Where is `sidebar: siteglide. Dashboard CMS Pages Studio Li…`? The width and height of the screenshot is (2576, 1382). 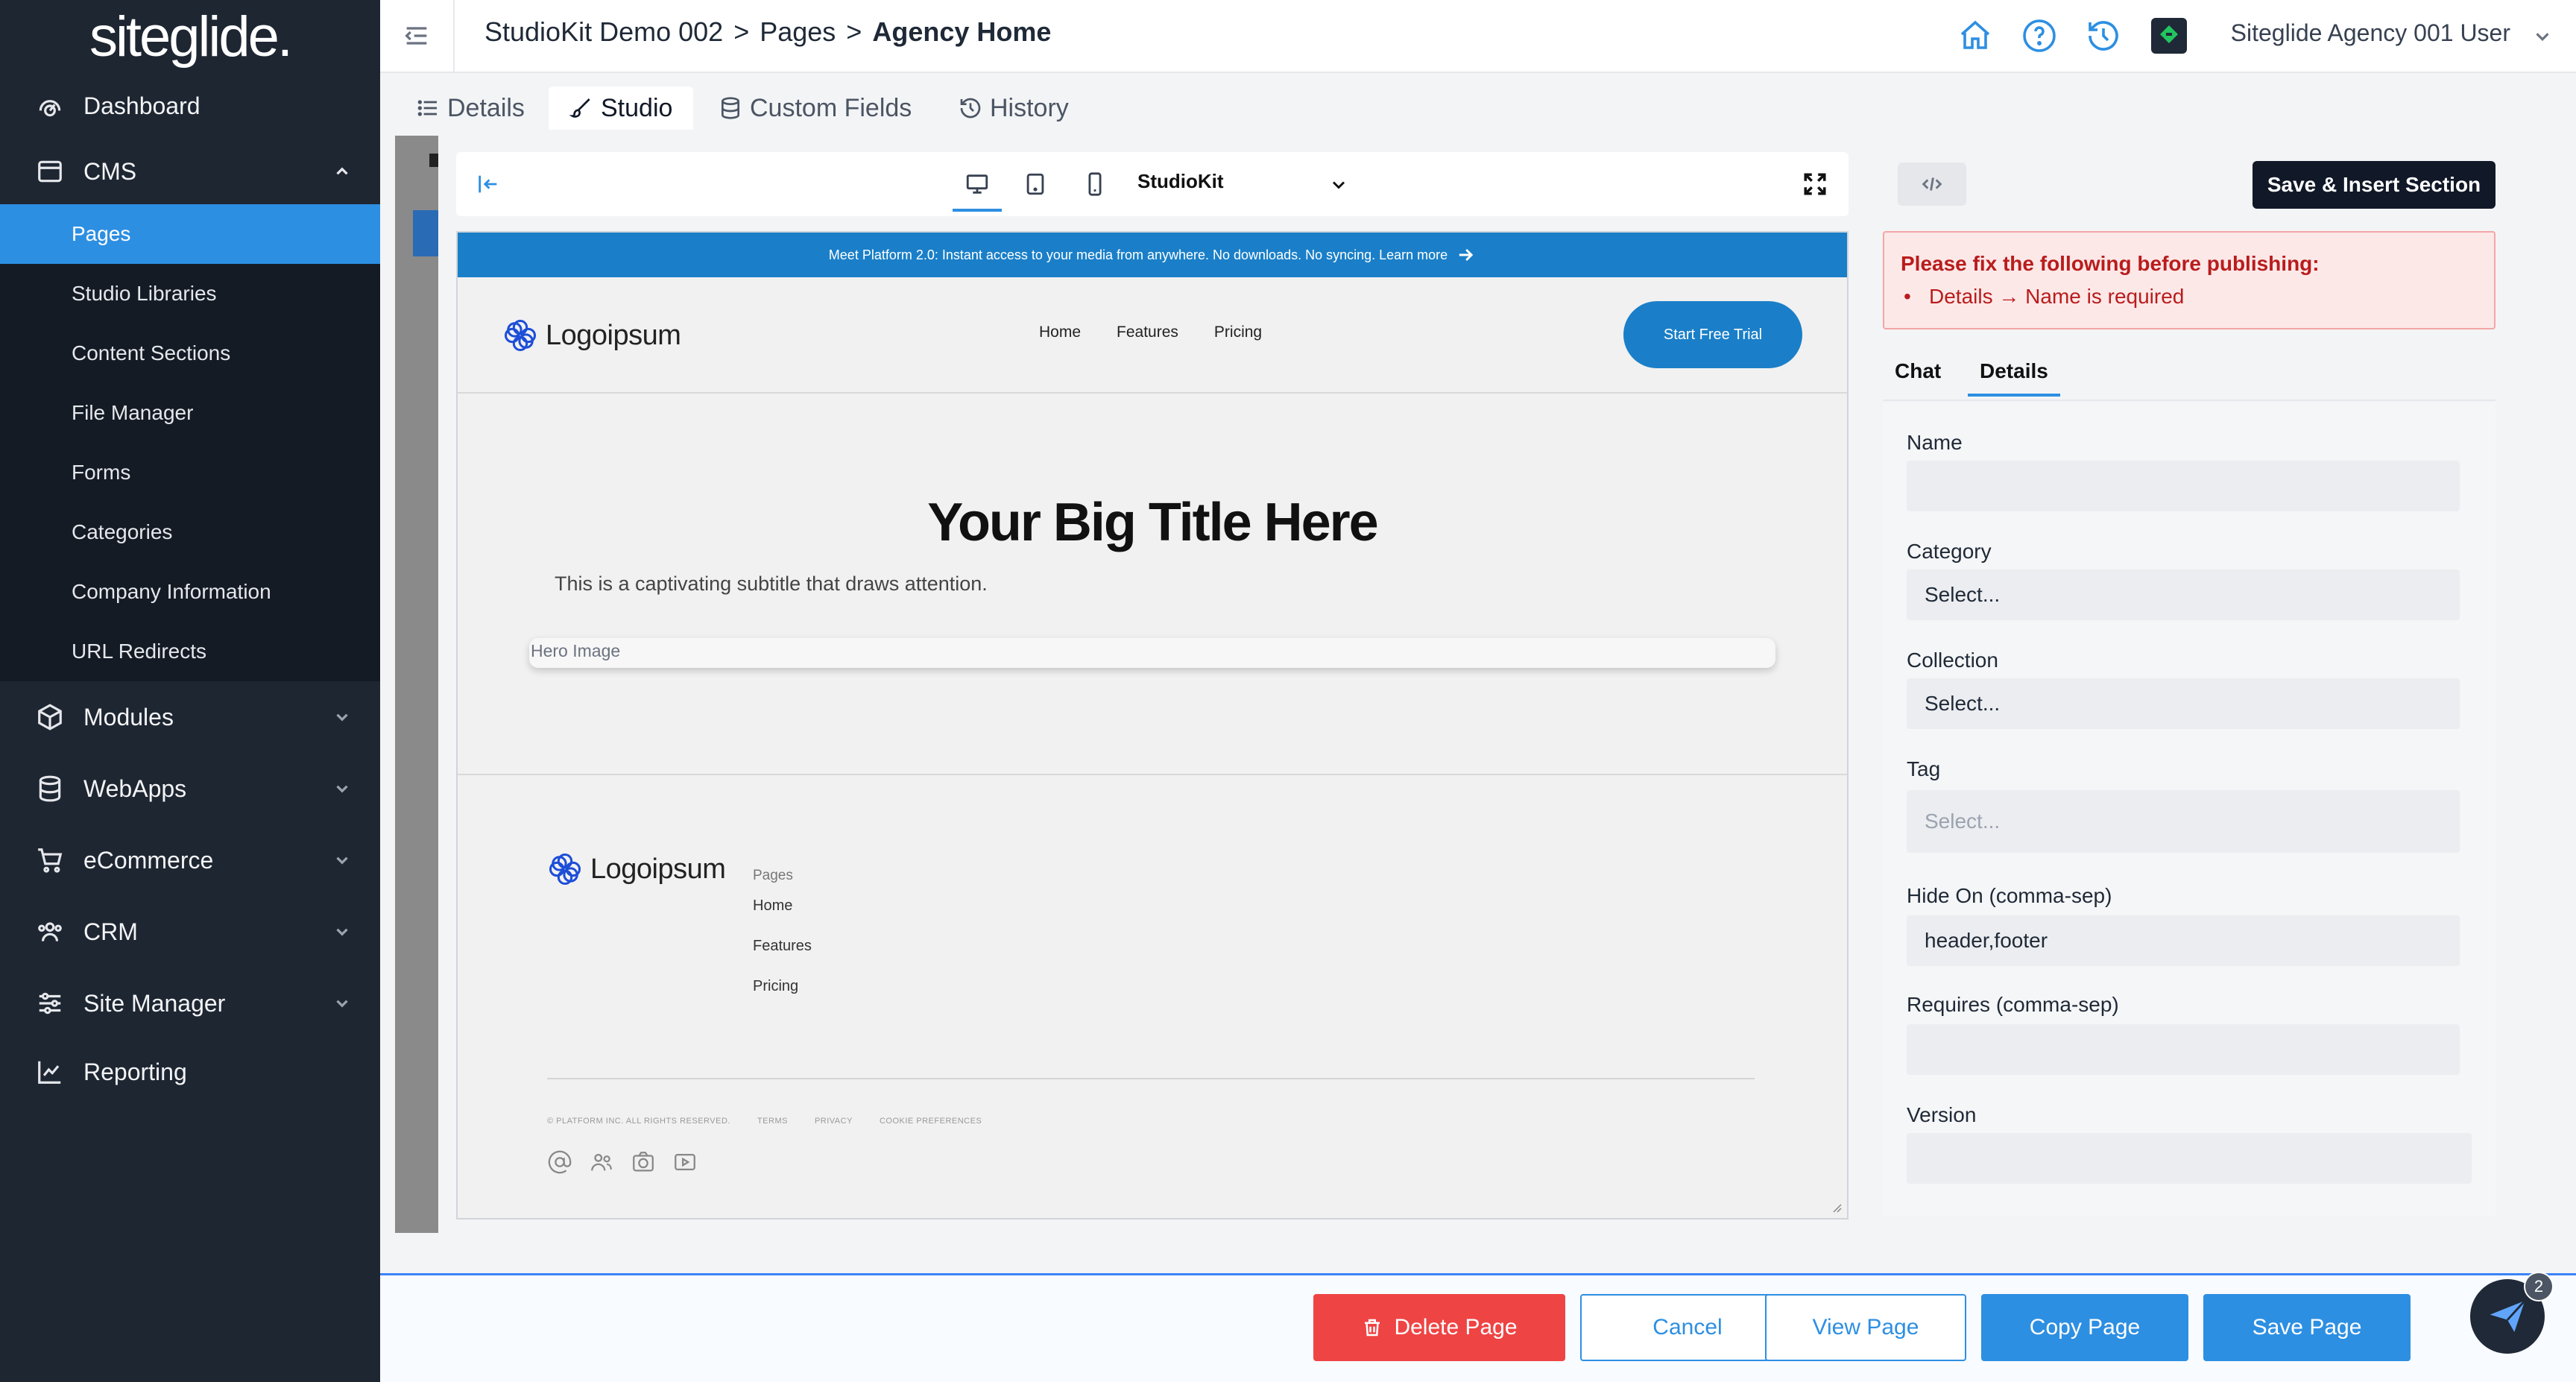
sidebar: siteglide. Dashboard CMS Pages Studio Li… is located at coordinates (190, 691).